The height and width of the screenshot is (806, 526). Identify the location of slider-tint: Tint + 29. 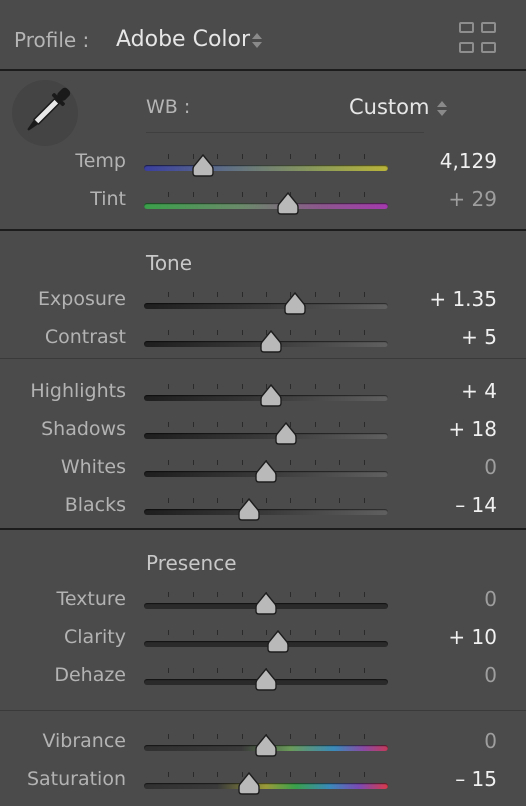
(263, 202).